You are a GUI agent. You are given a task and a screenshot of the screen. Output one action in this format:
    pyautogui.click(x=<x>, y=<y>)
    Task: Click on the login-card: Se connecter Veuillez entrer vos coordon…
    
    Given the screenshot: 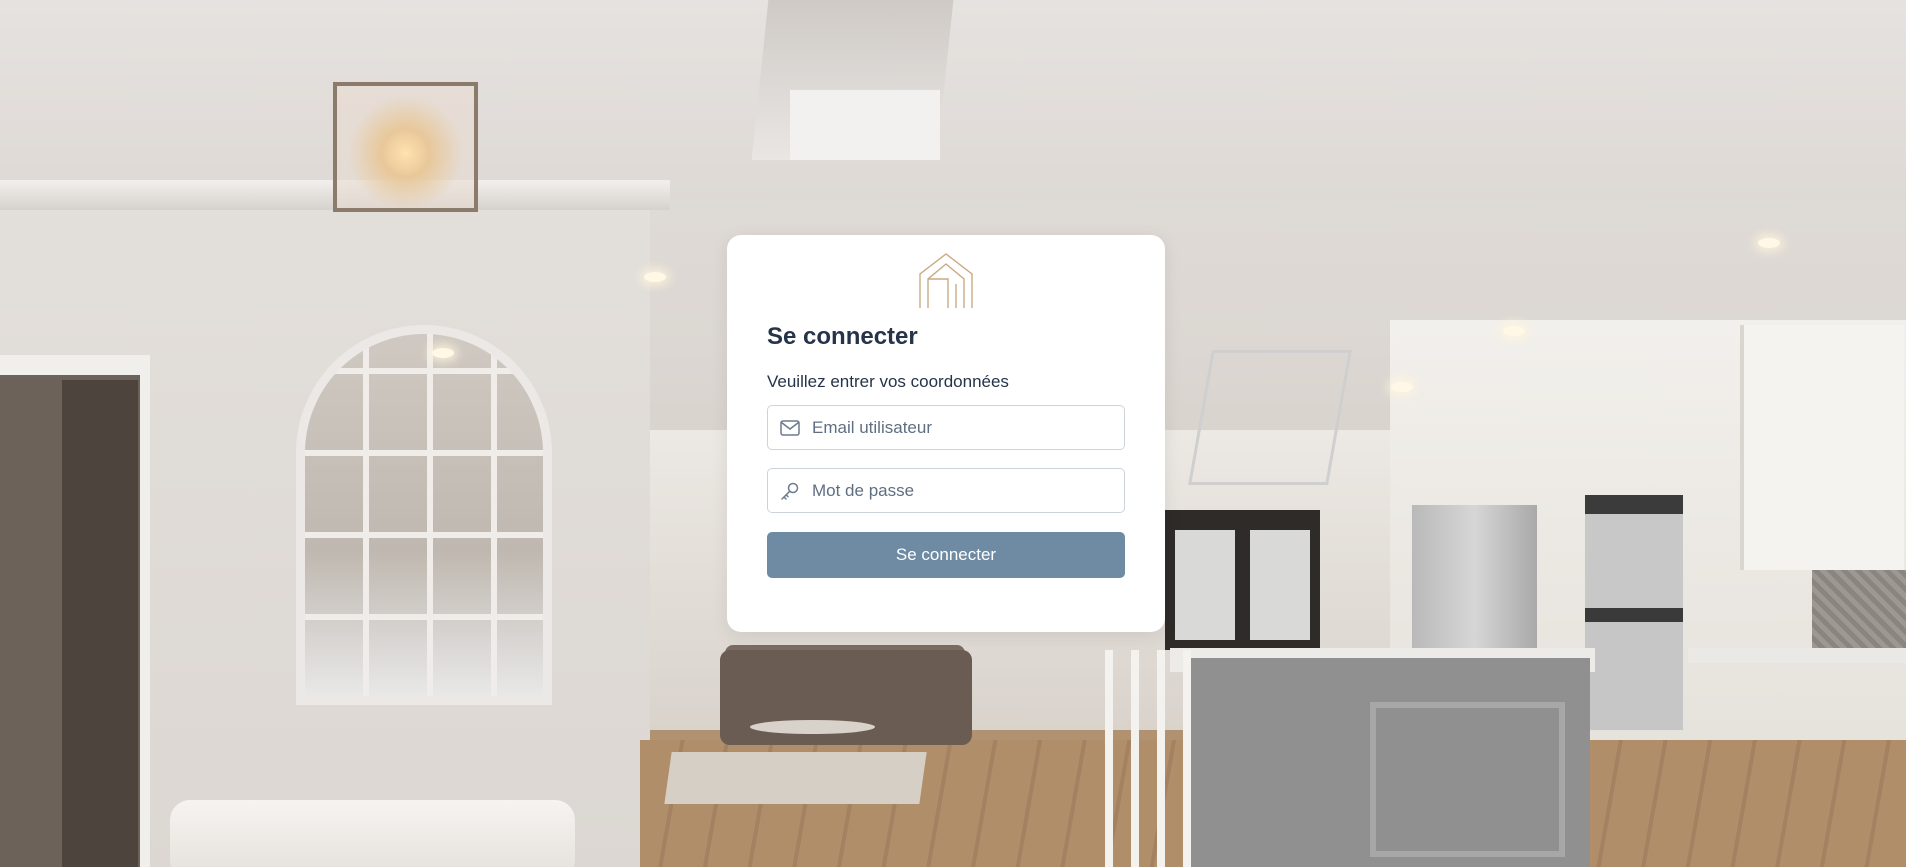 What is the action you would take?
    pyautogui.click(x=946, y=433)
    